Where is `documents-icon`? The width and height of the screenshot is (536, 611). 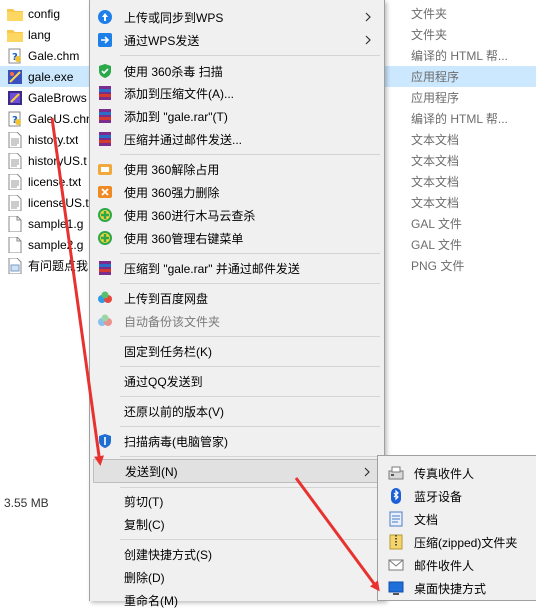 documents-icon is located at coordinates (396, 519).